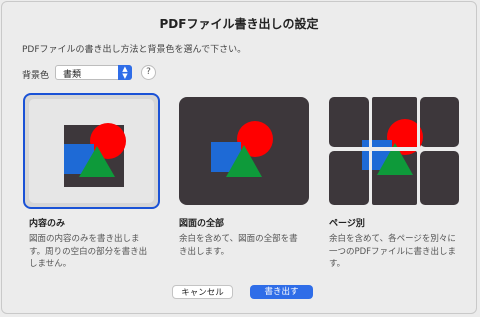 The image size is (480, 317). Describe the element at coordinates (134, 50) in the screenshot. I see `dialog-description: PDFファイルの書き出し方法と背景色を選んで下さい。` at that location.